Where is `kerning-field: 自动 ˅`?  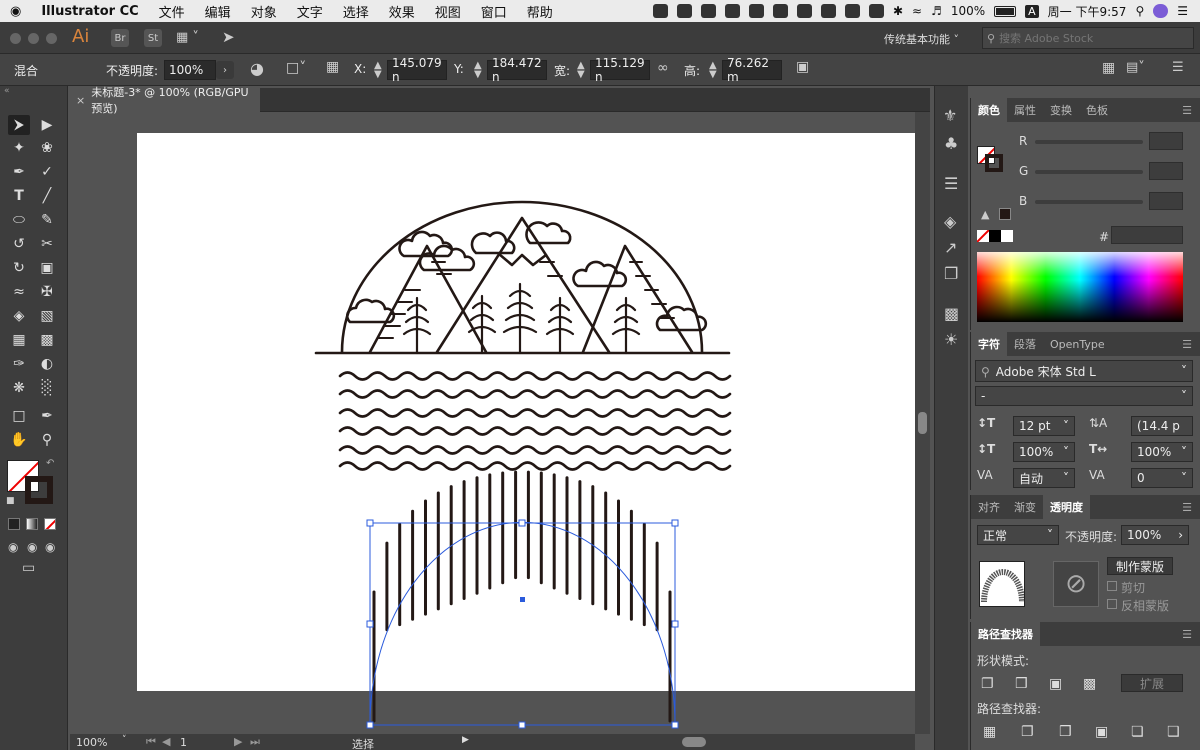 kerning-field: 自动 ˅ is located at coordinates (1044, 478).